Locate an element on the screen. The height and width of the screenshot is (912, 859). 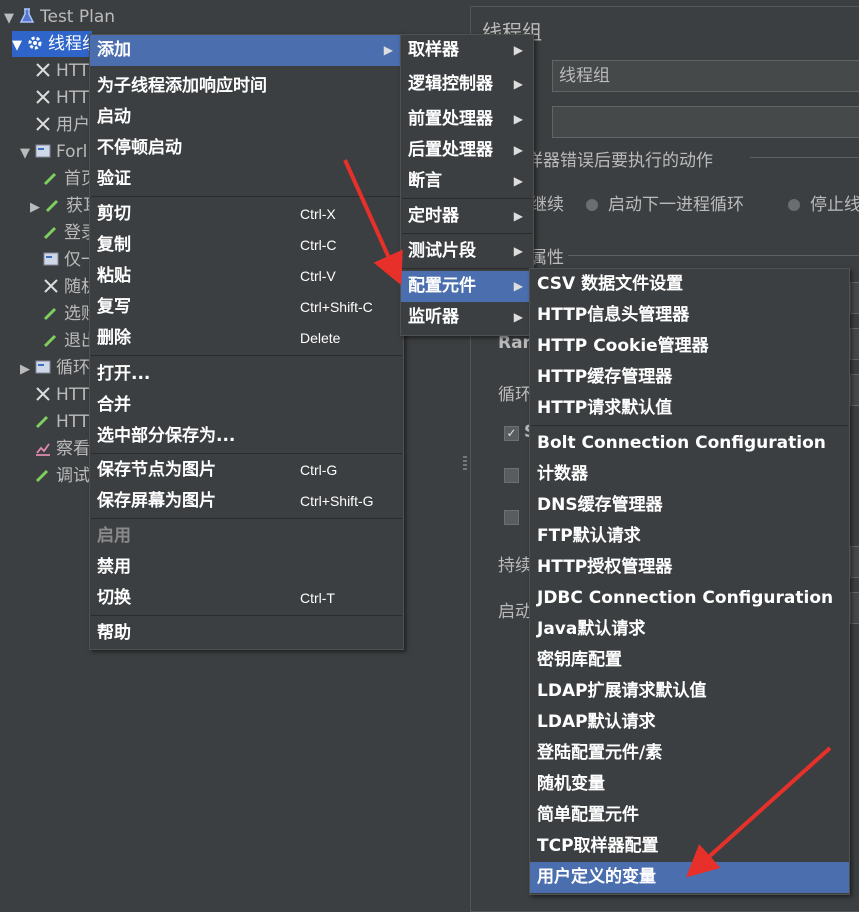
config-item-auth-manager: HTTP授权管理器 is located at coordinates (689, 567).